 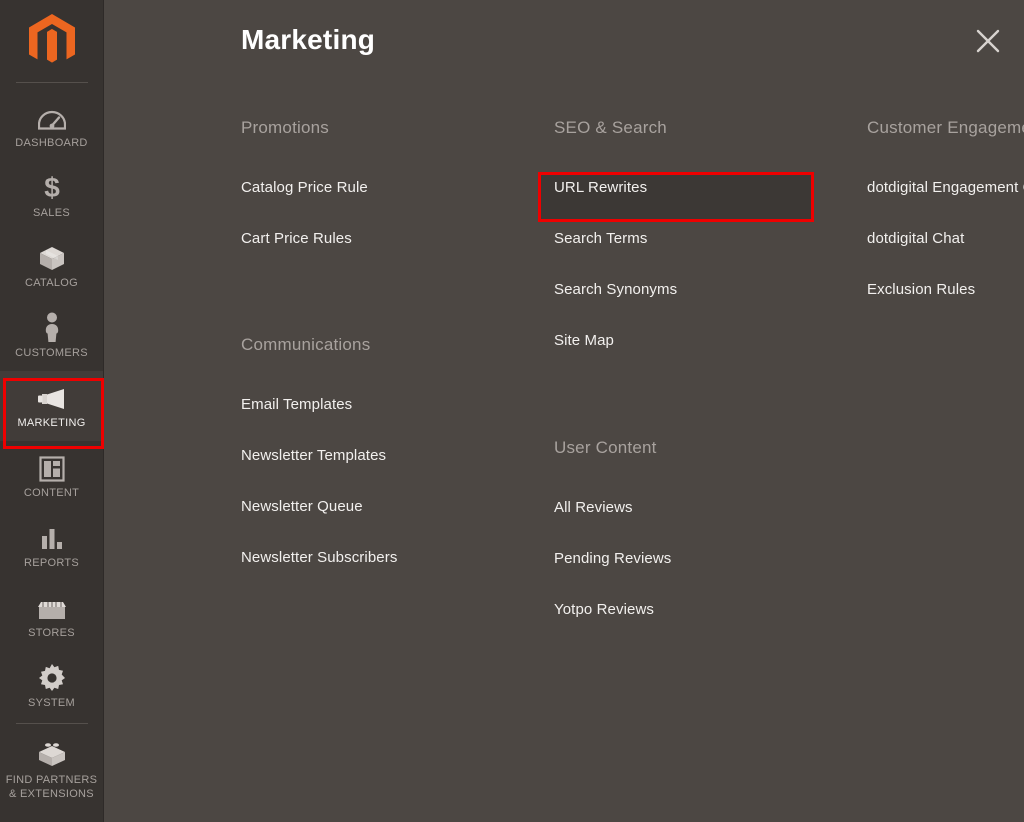 What do you see at coordinates (704, 625) in the screenshot?
I see `list-item: Yotpo Reviews` at bounding box center [704, 625].